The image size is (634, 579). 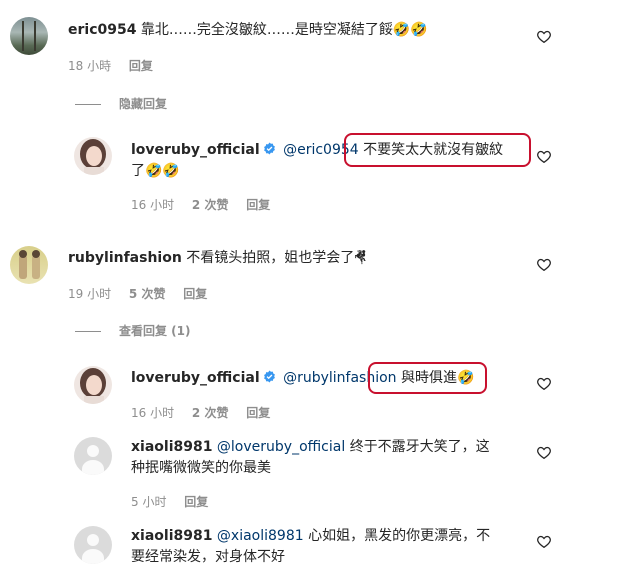 What do you see at coordinates (147, 294) in the screenshot?
I see `likes-count: 5 次赞` at bounding box center [147, 294].